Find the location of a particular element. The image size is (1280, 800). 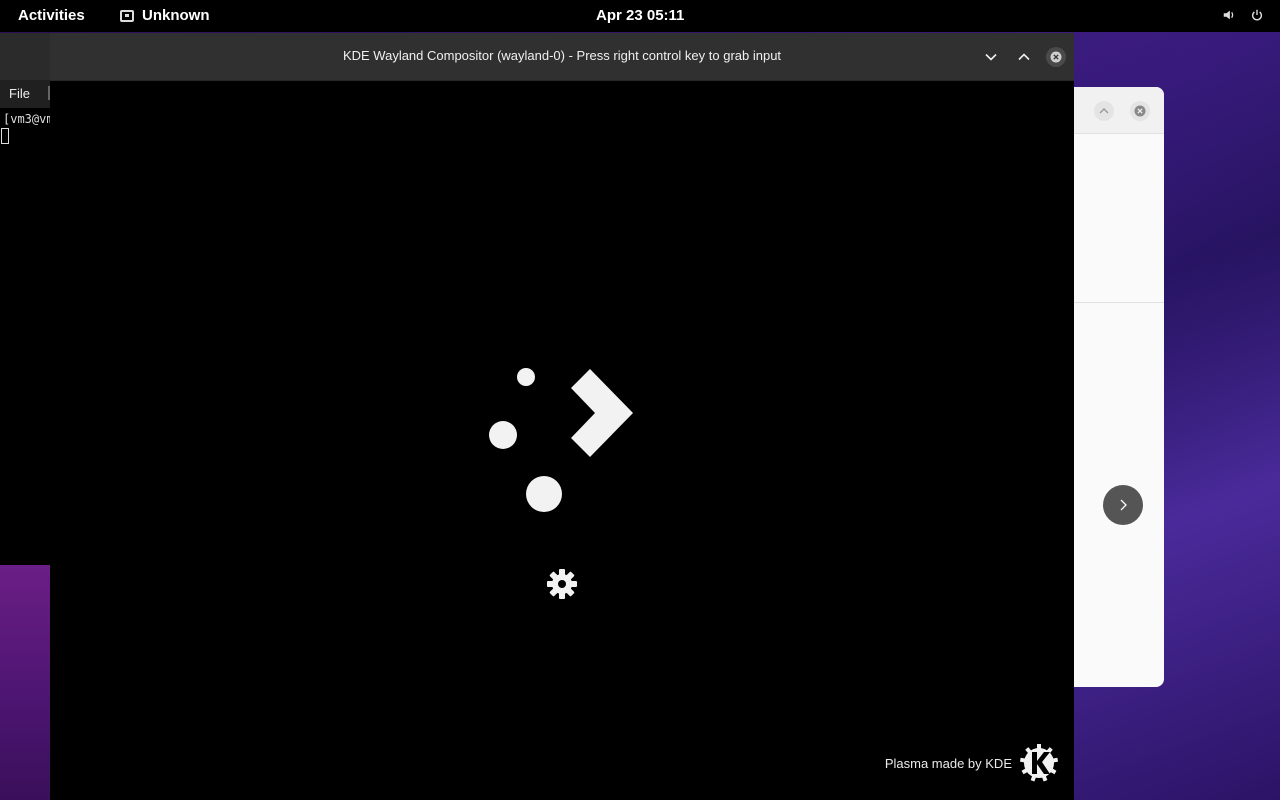

chevron-right-icon is located at coordinates (1123, 505).